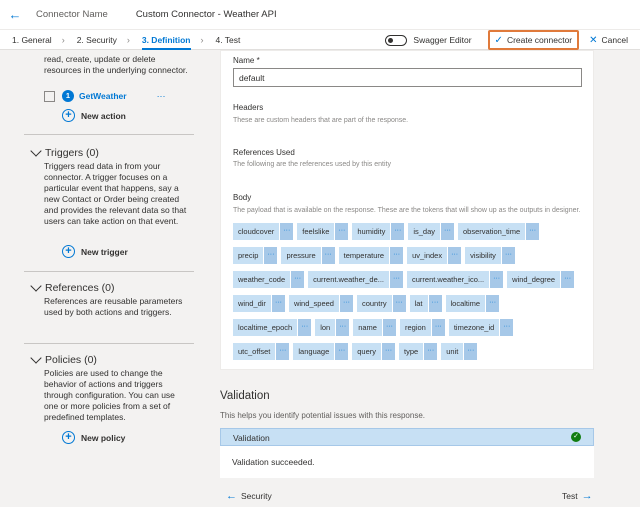 The height and width of the screenshot is (507, 640). What do you see at coordinates (110, 287) in the screenshot?
I see `references-header: References (0)` at bounding box center [110, 287].